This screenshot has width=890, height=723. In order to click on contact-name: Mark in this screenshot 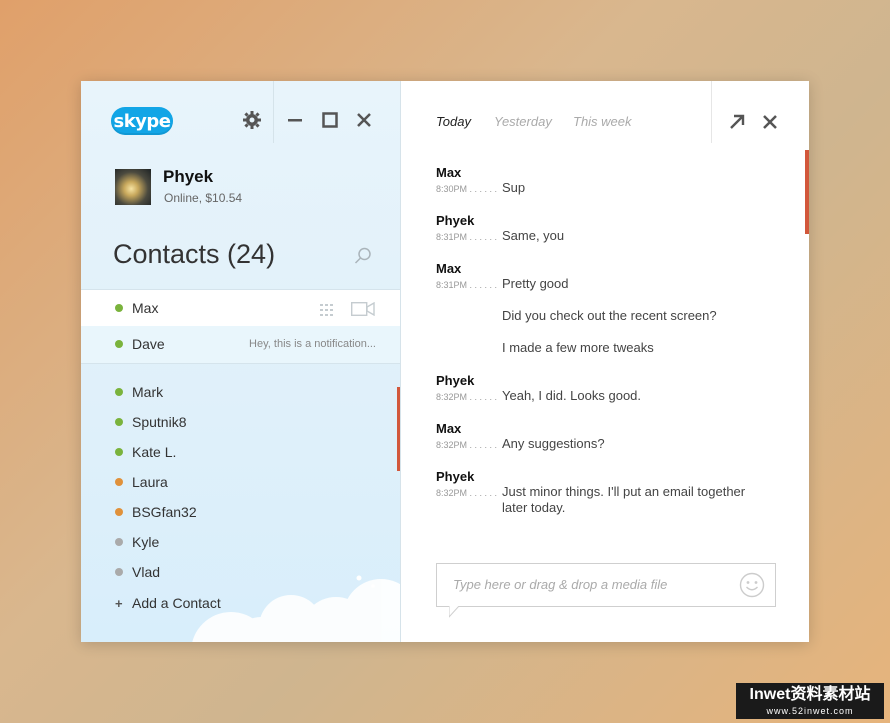, I will do `click(148, 392)`.